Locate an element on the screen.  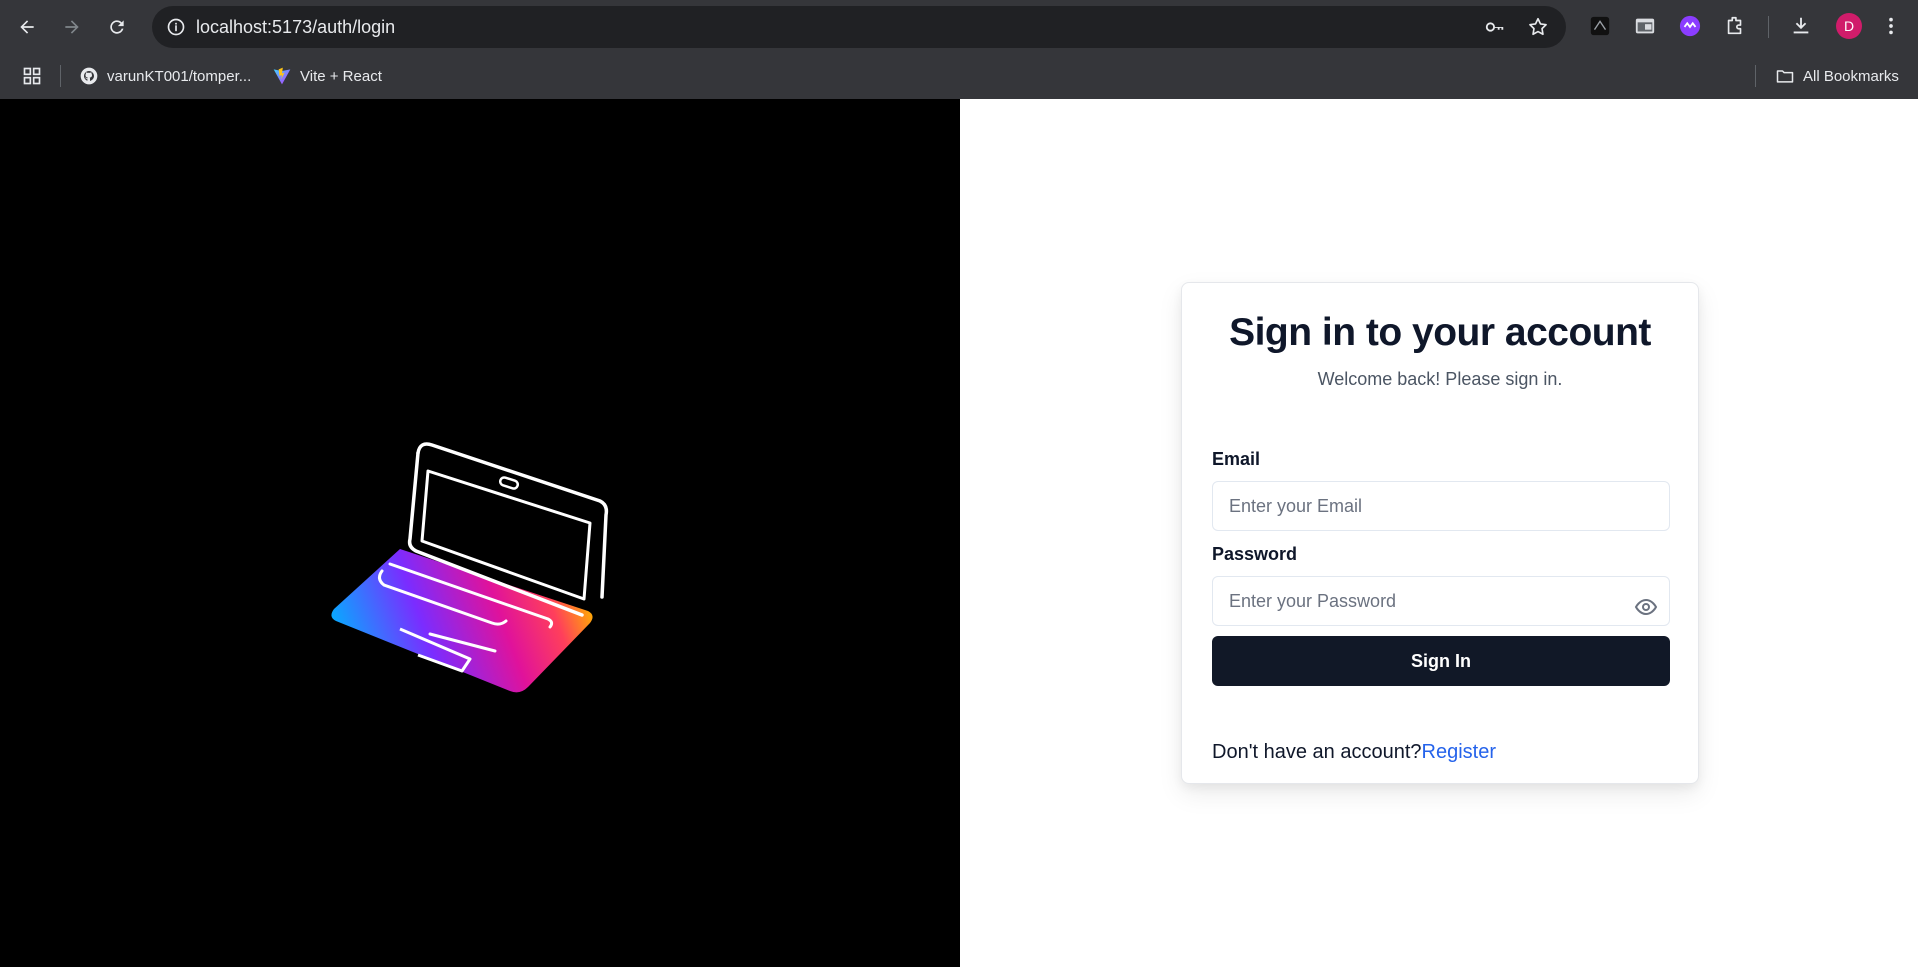
bookmark-vite: Vite + React is located at coordinates (327, 76).